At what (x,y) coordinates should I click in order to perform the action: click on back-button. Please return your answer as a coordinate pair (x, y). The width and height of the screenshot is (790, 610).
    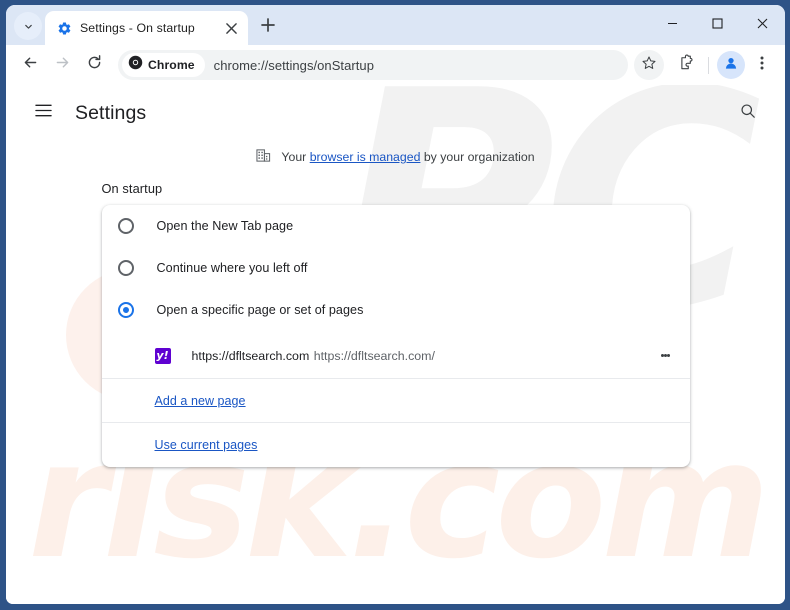
    Looking at the image, I should click on (30, 65).